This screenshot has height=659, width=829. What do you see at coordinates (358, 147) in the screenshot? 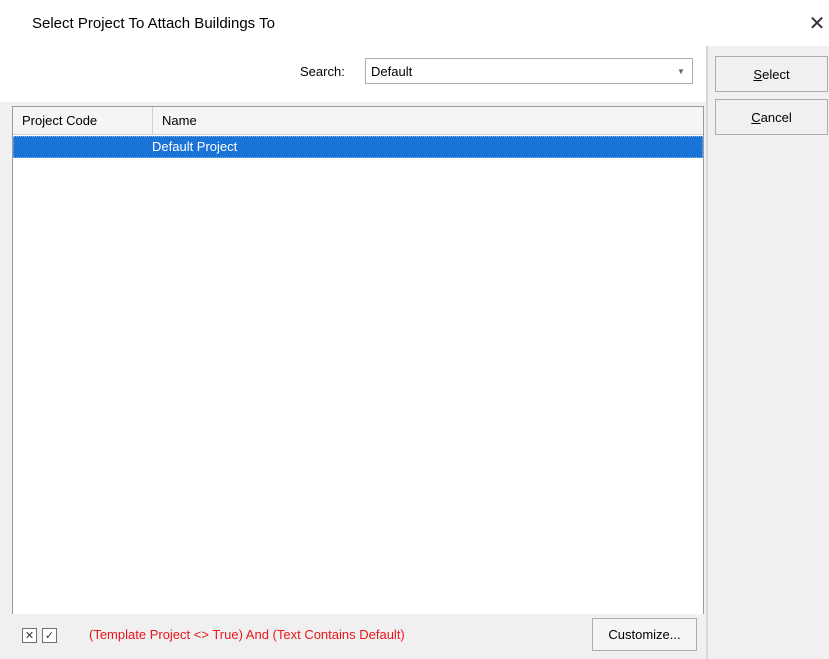
I see `table-row: Default Project` at bounding box center [358, 147].